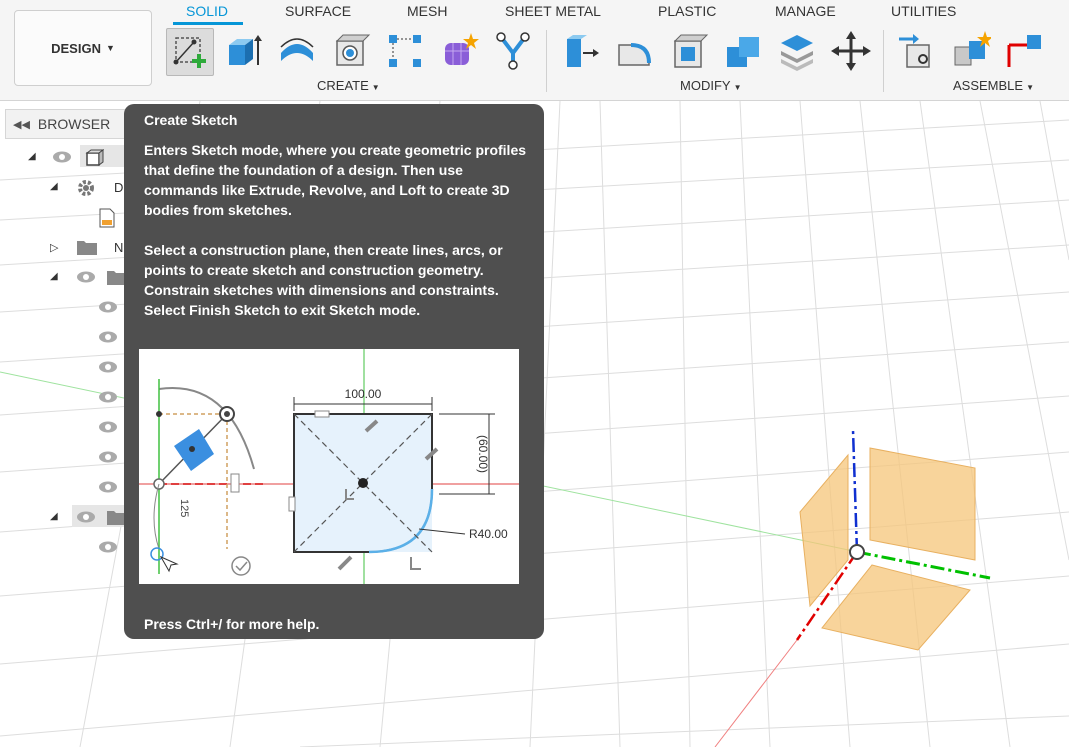 This screenshot has height=747, width=1069. What do you see at coordinates (207, 11) in the screenshot?
I see `tab-solid: SOLID` at bounding box center [207, 11].